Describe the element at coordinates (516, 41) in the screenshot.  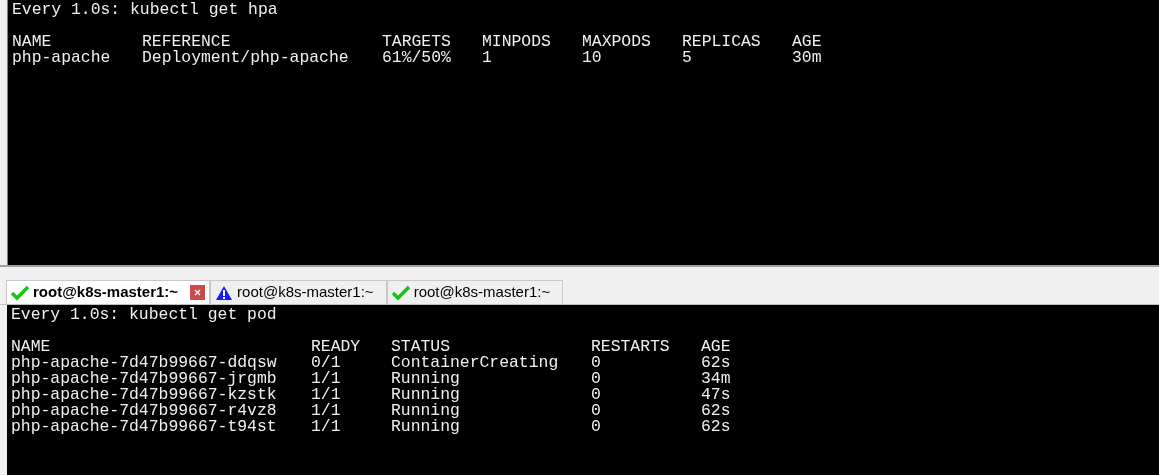
I see `column-header: MINPODS` at that location.